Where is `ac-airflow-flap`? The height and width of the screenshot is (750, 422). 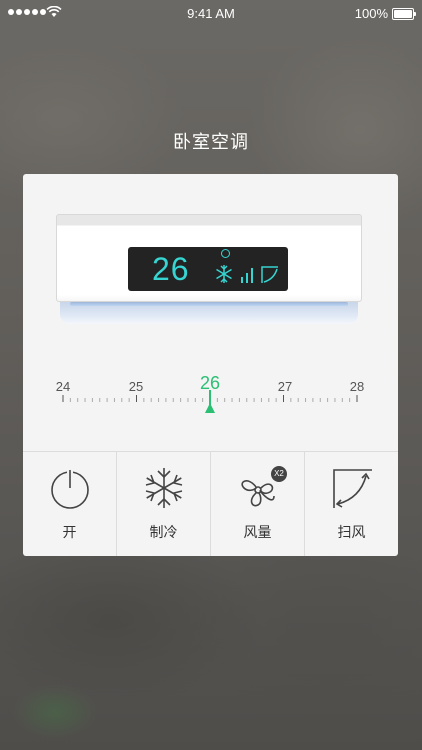
ac-airflow-flap is located at coordinates (209, 313).